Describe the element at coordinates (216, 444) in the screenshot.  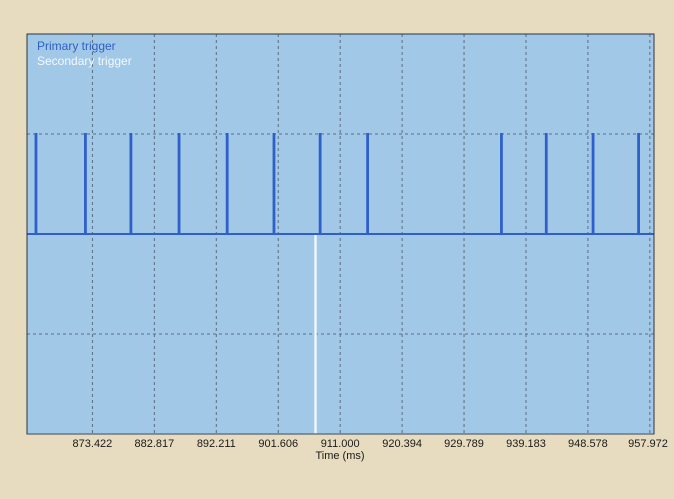
I see `x-tick-label: 892.211` at that location.